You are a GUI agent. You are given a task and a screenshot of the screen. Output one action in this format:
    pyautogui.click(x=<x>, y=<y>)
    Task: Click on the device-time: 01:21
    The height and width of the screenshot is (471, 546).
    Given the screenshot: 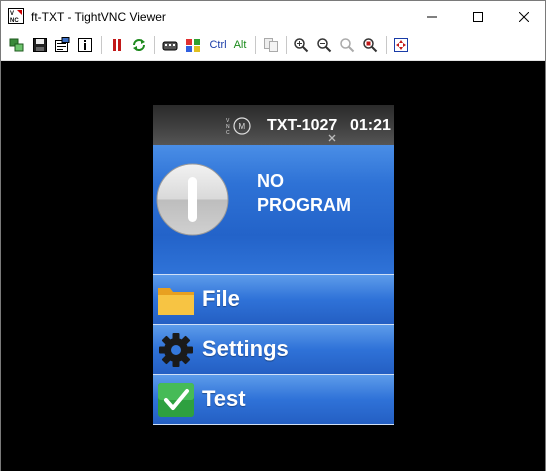 What is the action you would take?
    pyautogui.click(x=370, y=125)
    